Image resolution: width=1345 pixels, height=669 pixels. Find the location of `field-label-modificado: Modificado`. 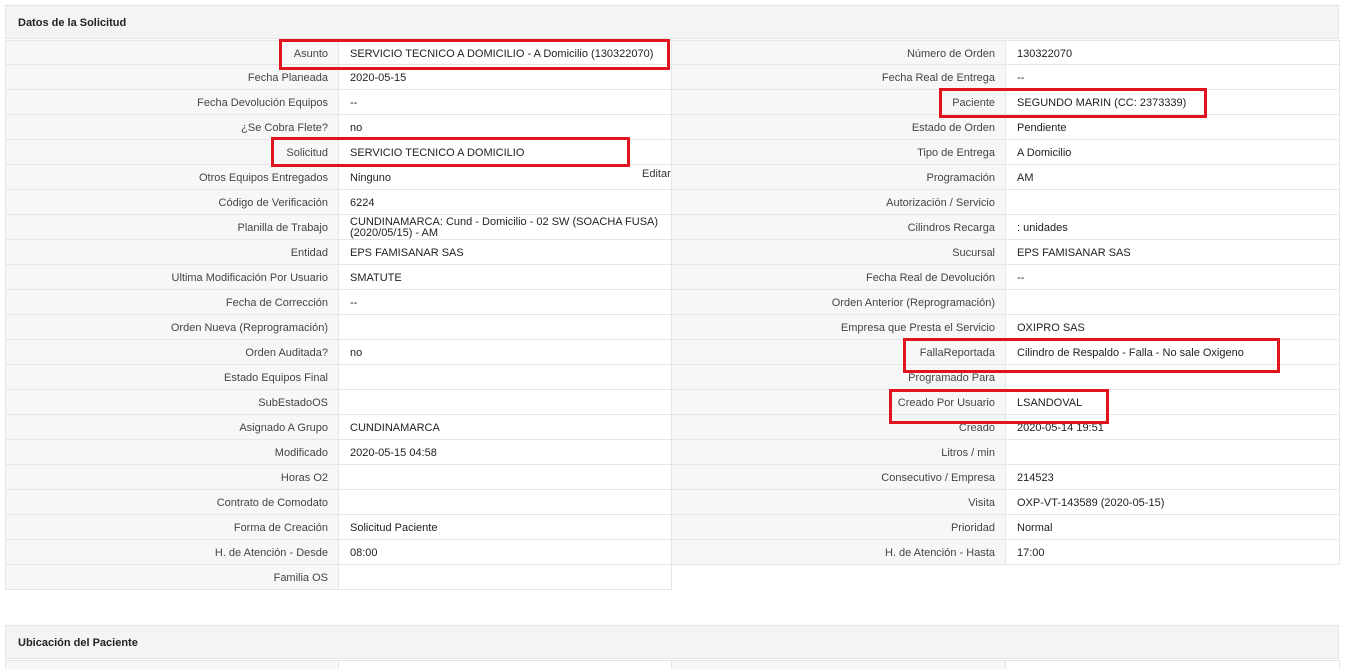

field-label-modificado: Modificado is located at coordinates (172, 452).